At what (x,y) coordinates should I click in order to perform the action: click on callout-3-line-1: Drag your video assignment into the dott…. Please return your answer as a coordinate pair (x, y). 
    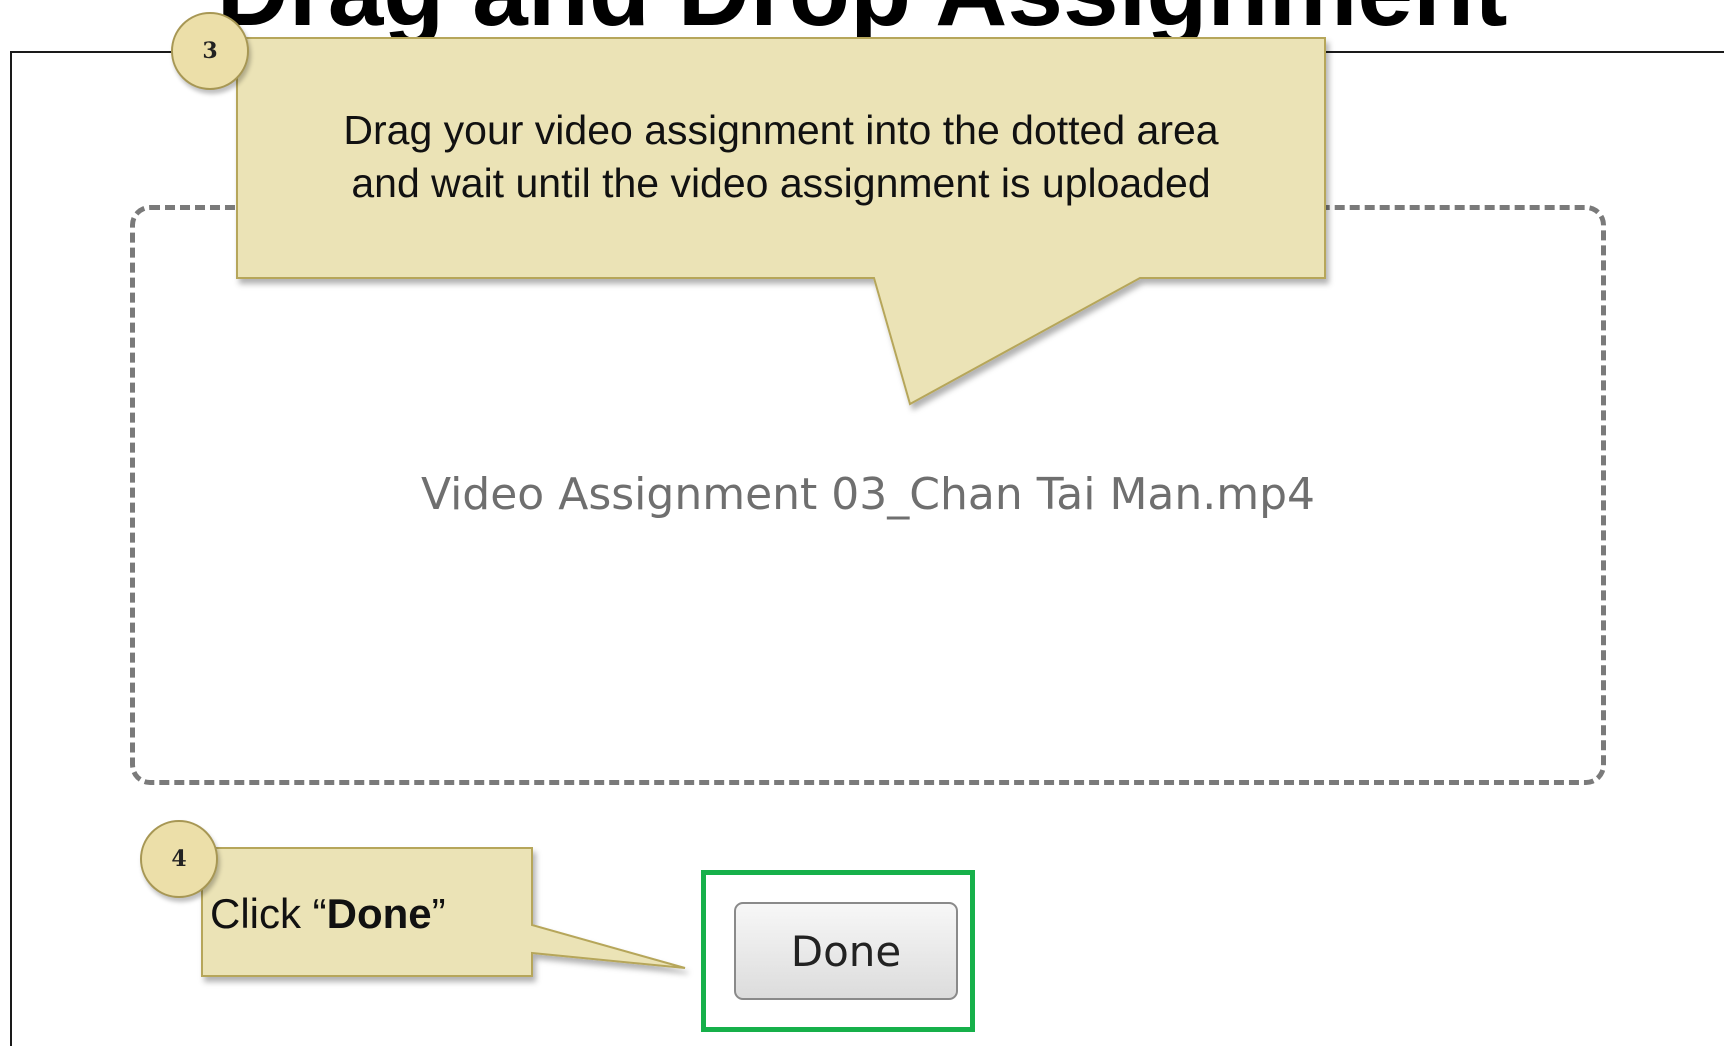
    Looking at the image, I should click on (781, 130).